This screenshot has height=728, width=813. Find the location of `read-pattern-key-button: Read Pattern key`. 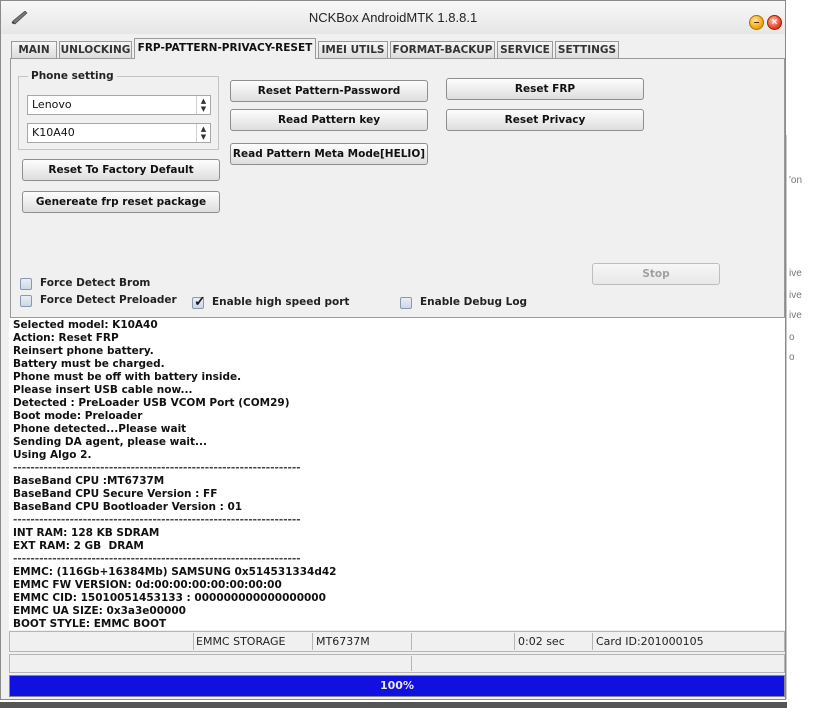

read-pattern-key-button: Read Pattern key is located at coordinates (329, 120).